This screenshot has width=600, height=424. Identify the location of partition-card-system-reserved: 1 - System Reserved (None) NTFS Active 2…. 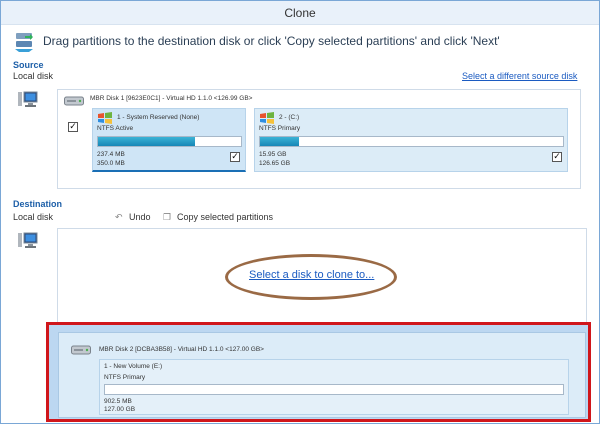
(169, 140).